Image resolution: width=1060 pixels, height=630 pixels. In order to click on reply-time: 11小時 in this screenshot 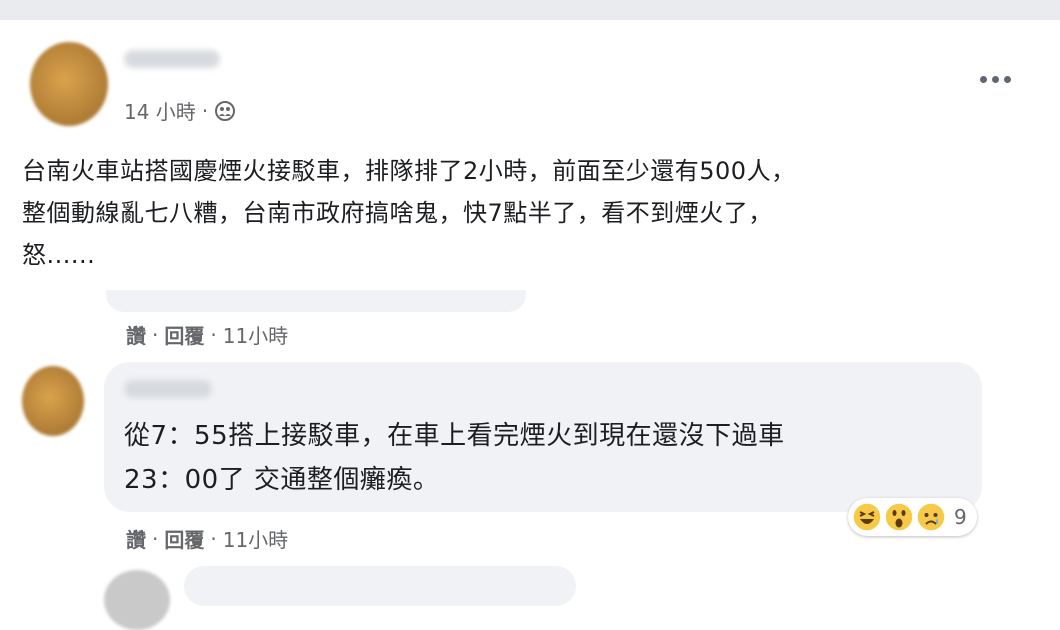, I will do `click(255, 334)`.